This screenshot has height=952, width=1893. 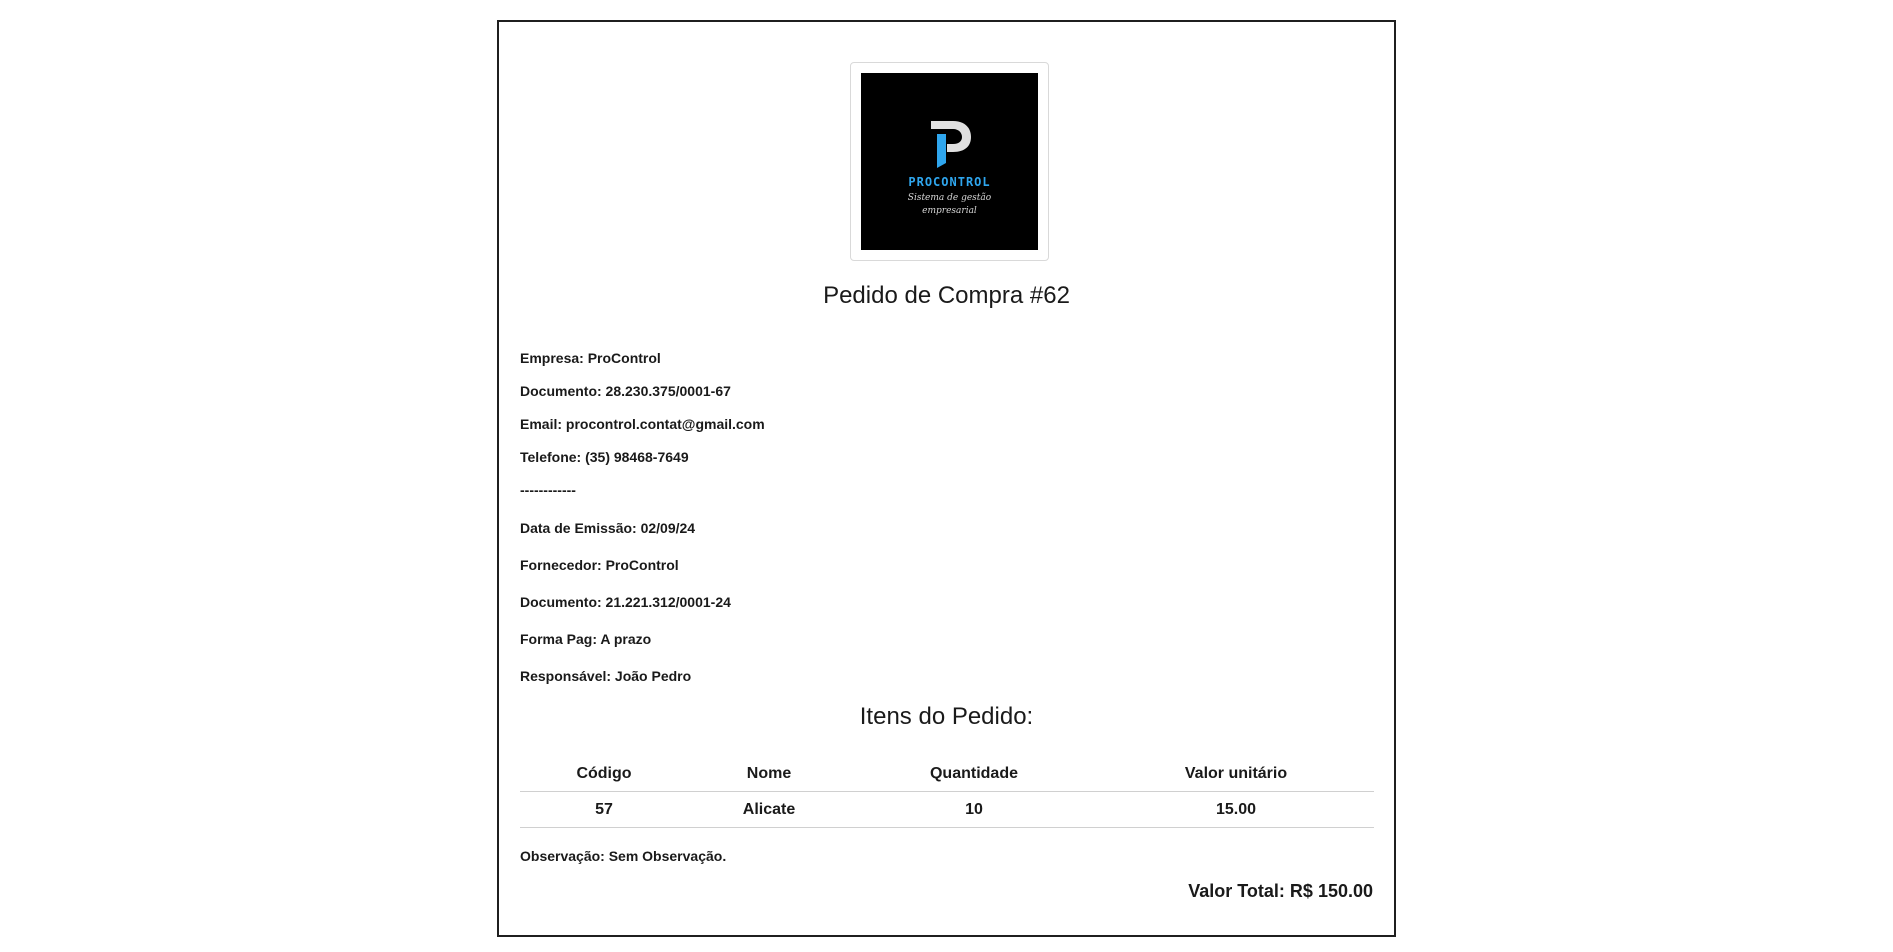 I want to click on company-logo-frame: PROCONTROL Sistema de gestão empresarial, so click(x=949, y=161).